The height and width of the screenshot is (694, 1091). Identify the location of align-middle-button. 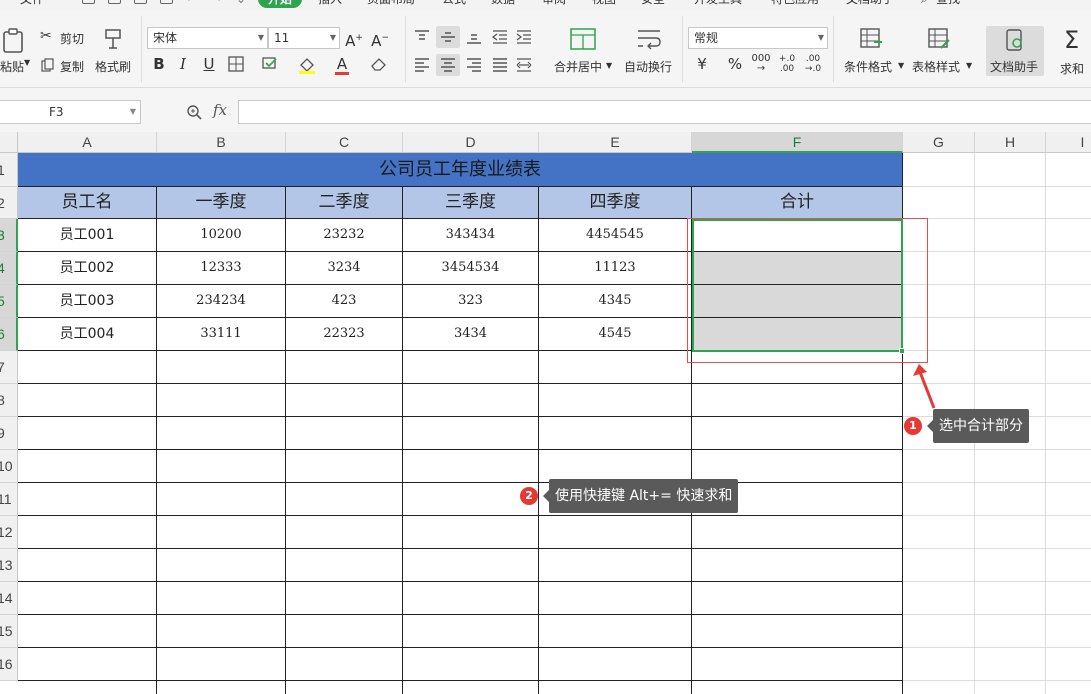
(448, 37).